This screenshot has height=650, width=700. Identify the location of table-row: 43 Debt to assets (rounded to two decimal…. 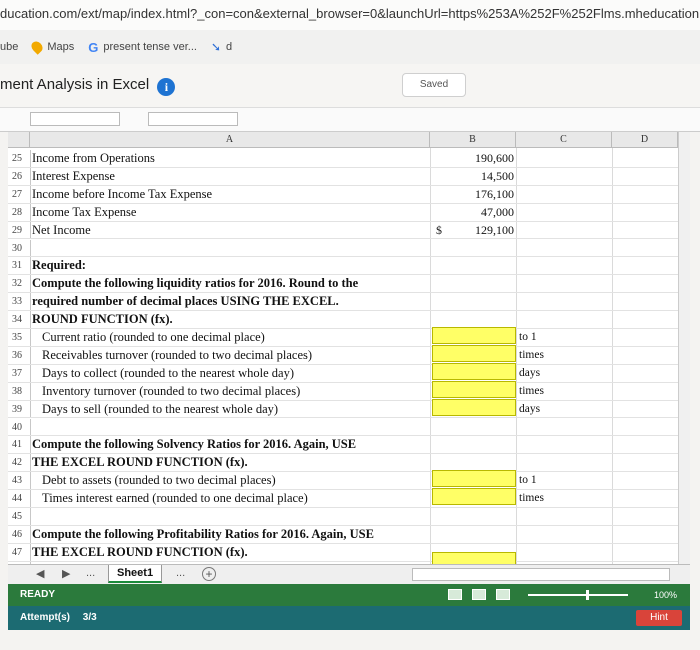
(349, 481).